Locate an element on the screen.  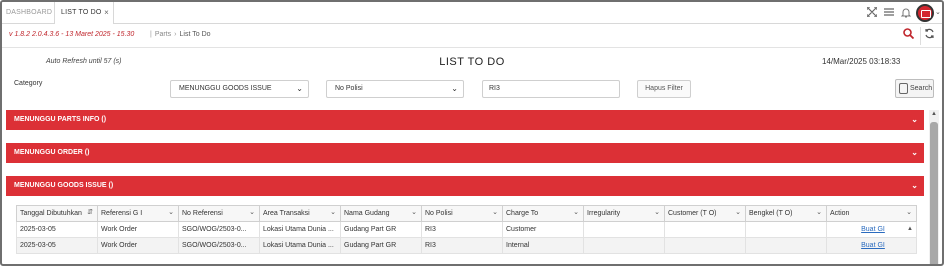
datetime-text: 14/Mar/2025 03:18:33 is located at coordinates (861, 61).